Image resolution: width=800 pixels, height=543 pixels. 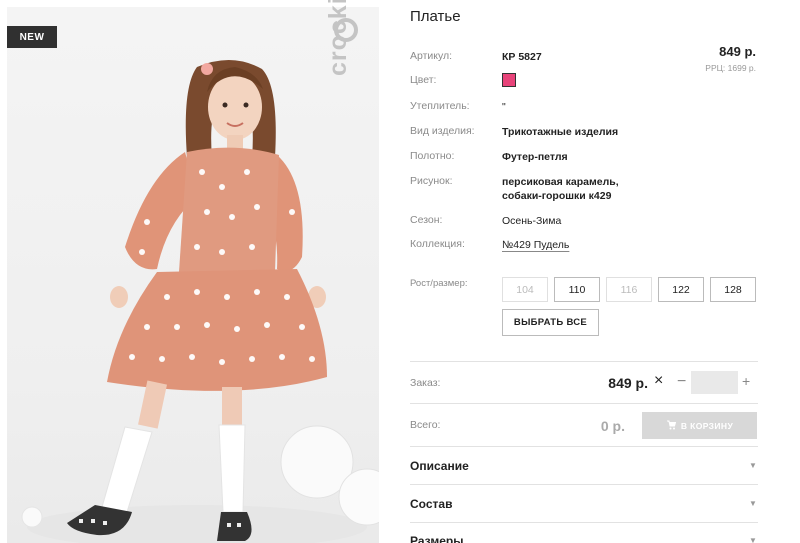 I want to click on size-option-116: 116, so click(x=629, y=289).